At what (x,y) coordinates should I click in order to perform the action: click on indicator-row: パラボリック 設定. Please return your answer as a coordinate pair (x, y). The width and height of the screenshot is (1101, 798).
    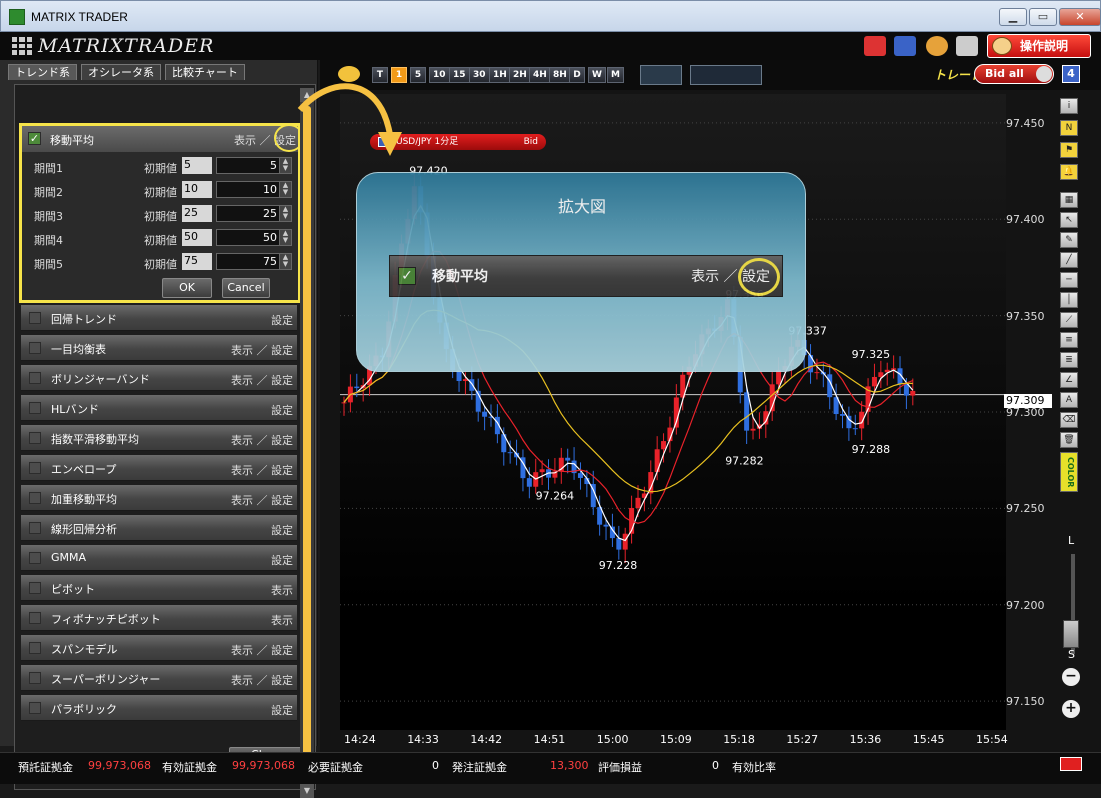
    Looking at the image, I should click on (159, 708).